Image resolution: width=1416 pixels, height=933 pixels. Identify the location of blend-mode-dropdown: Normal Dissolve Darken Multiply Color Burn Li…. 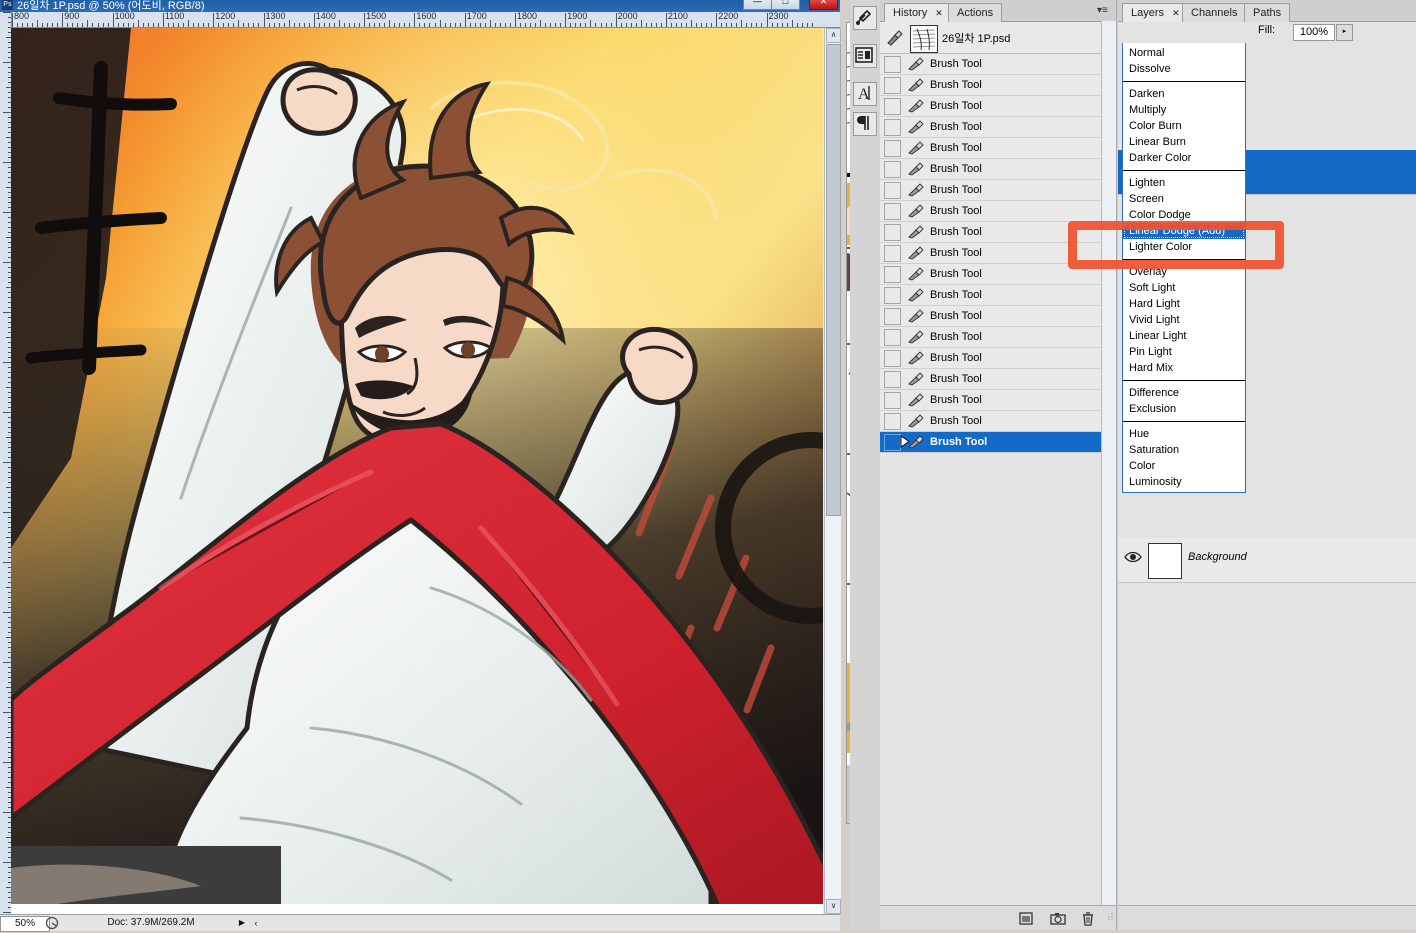
(1184, 268).